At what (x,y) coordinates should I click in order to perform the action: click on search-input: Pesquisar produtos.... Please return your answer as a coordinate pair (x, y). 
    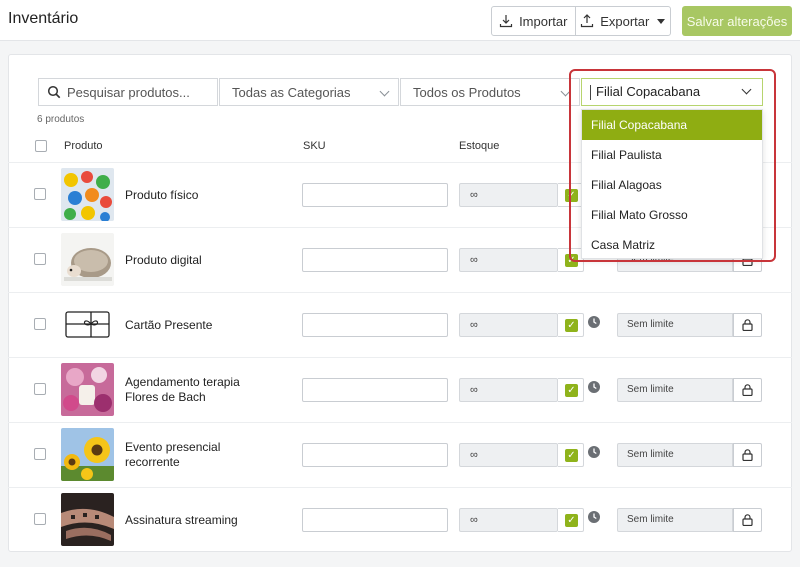
    Looking at the image, I should click on (128, 92).